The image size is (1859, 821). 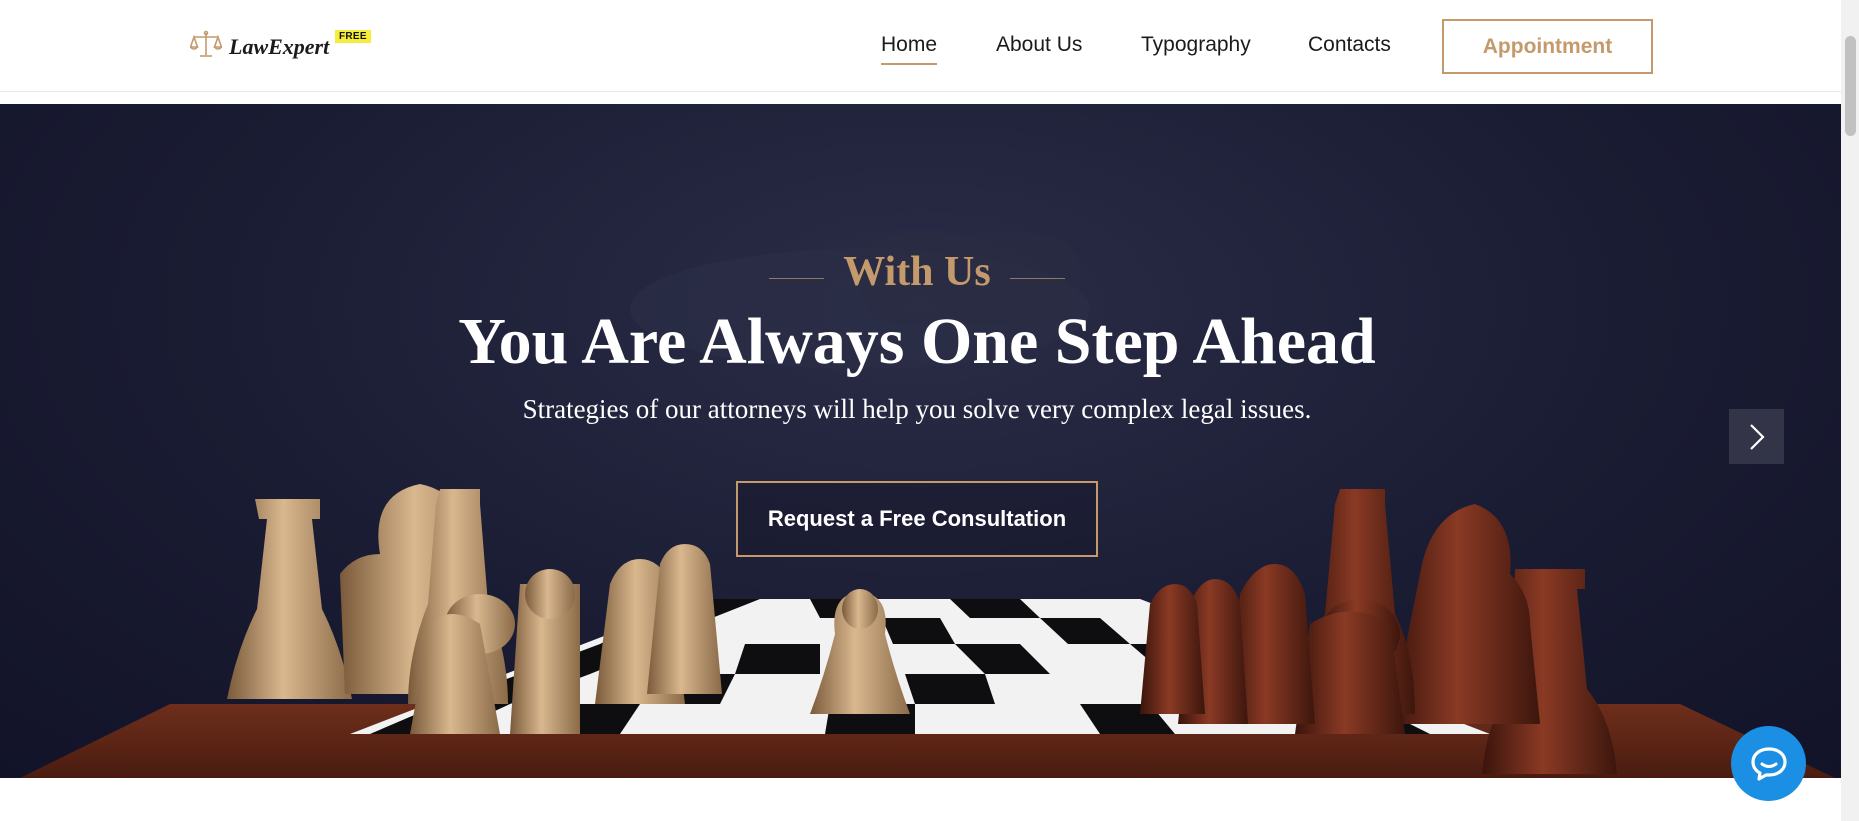 What do you see at coordinates (1850, 86) in the screenshot?
I see `scrollbar-thumb` at bounding box center [1850, 86].